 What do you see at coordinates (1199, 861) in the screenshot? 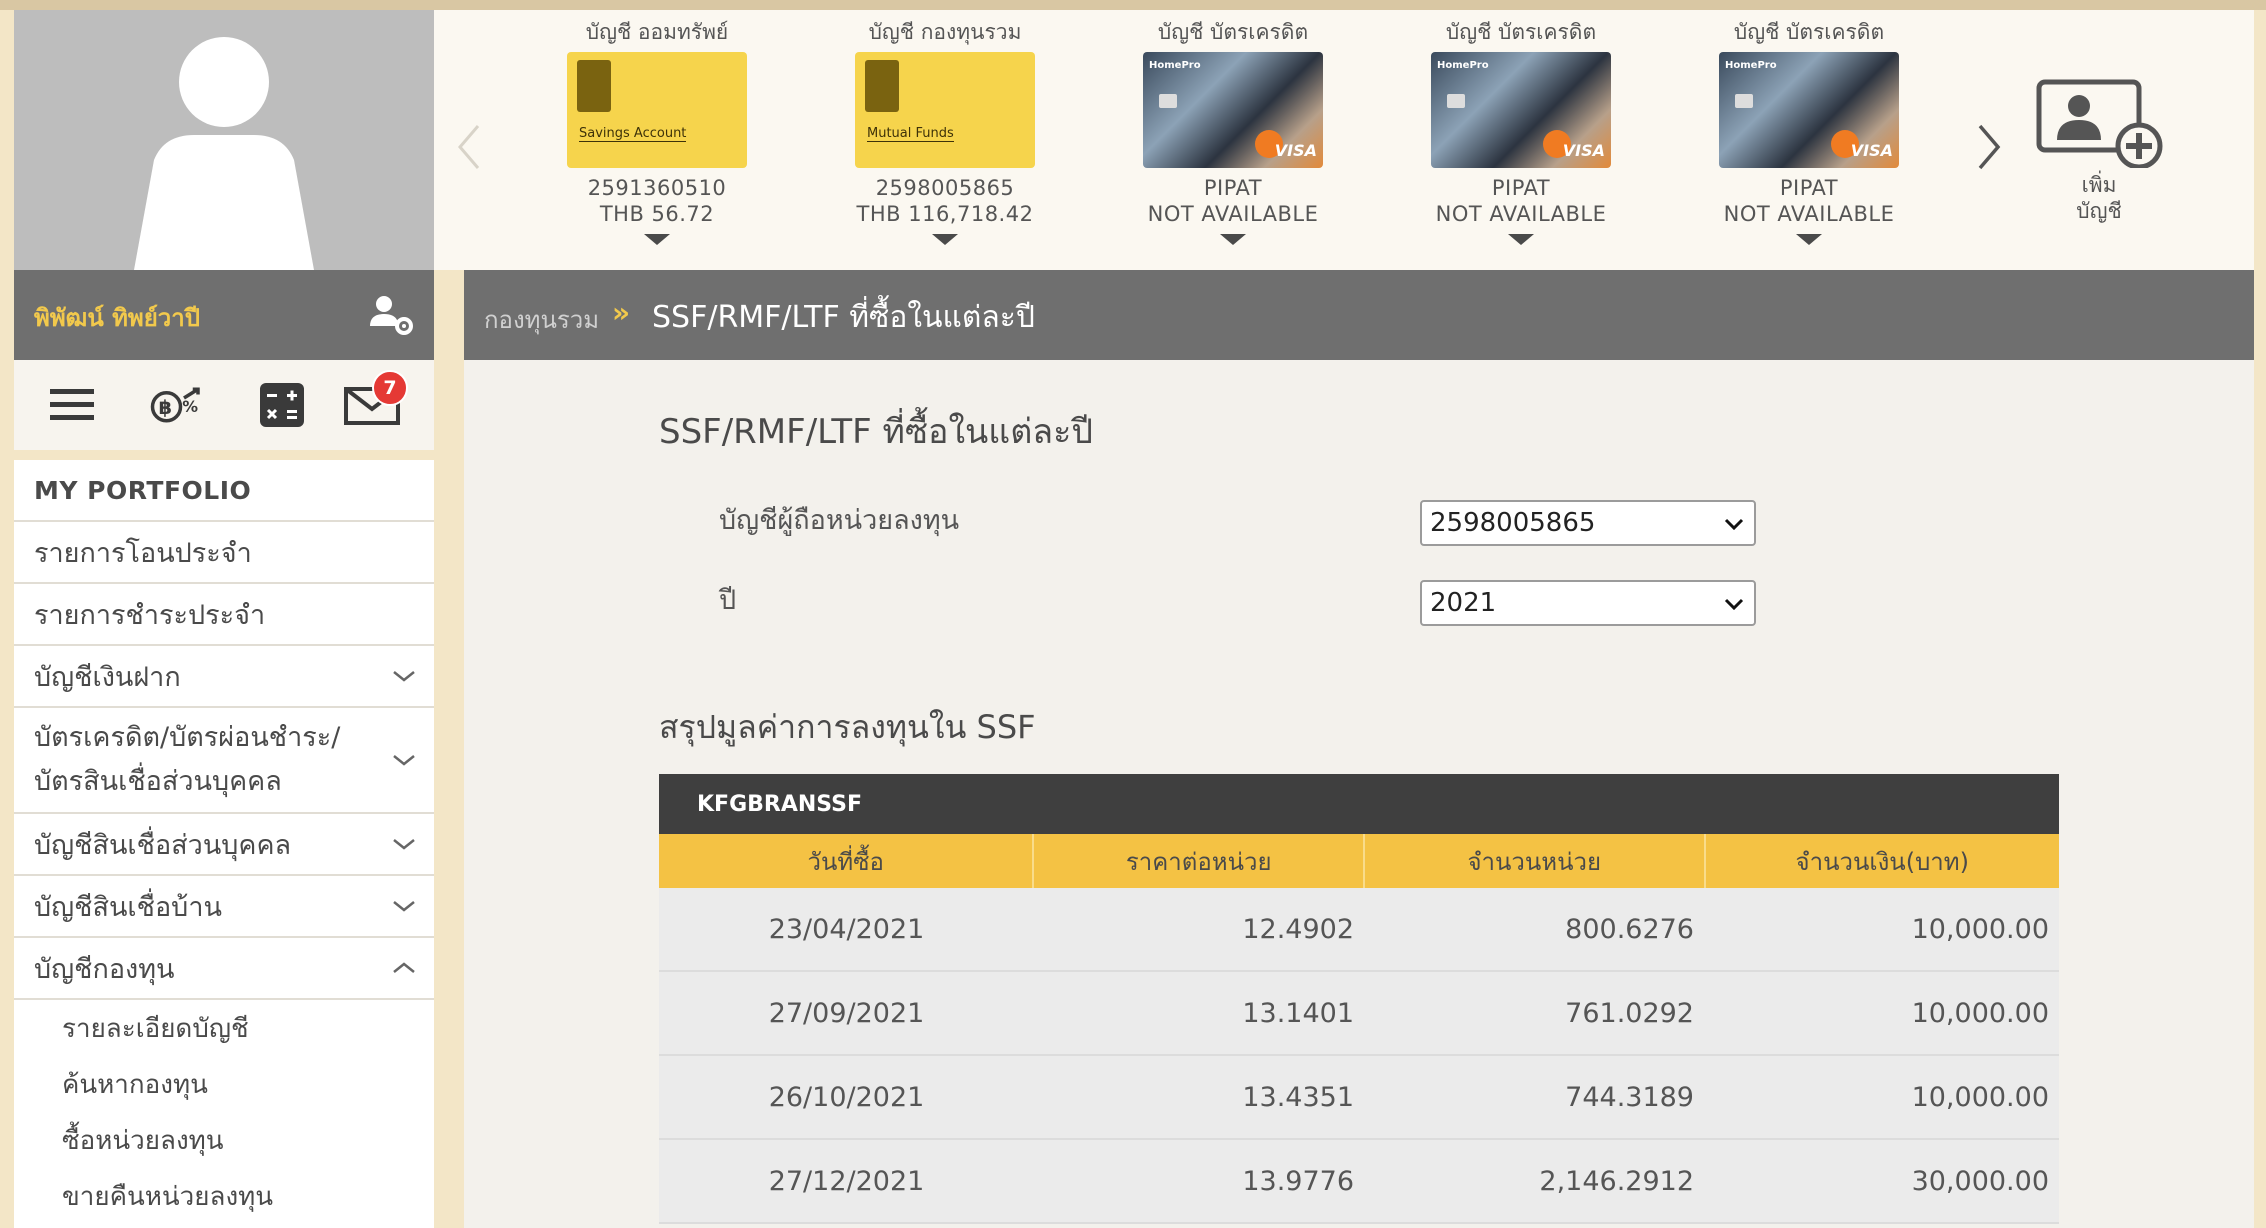
I see `header-price: ราคาต่อหน่วย` at bounding box center [1199, 861].